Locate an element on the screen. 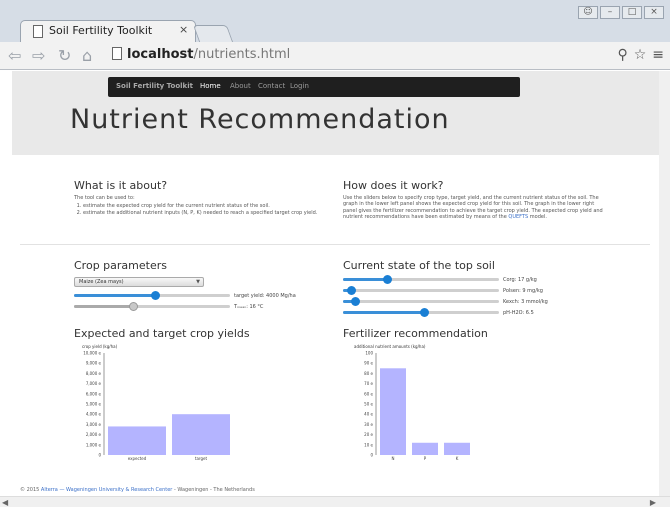 The image size is (670, 507). chevron-down-icon: ▼ is located at coordinates (198, 282).